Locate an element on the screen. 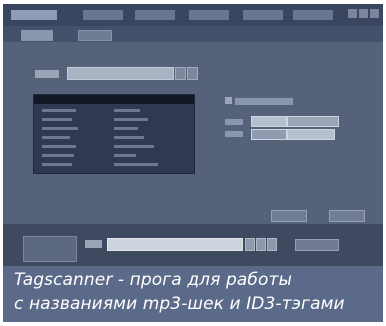 This screenshot has height=326, width=386. file-list-header is located at coordinates (114, 99).